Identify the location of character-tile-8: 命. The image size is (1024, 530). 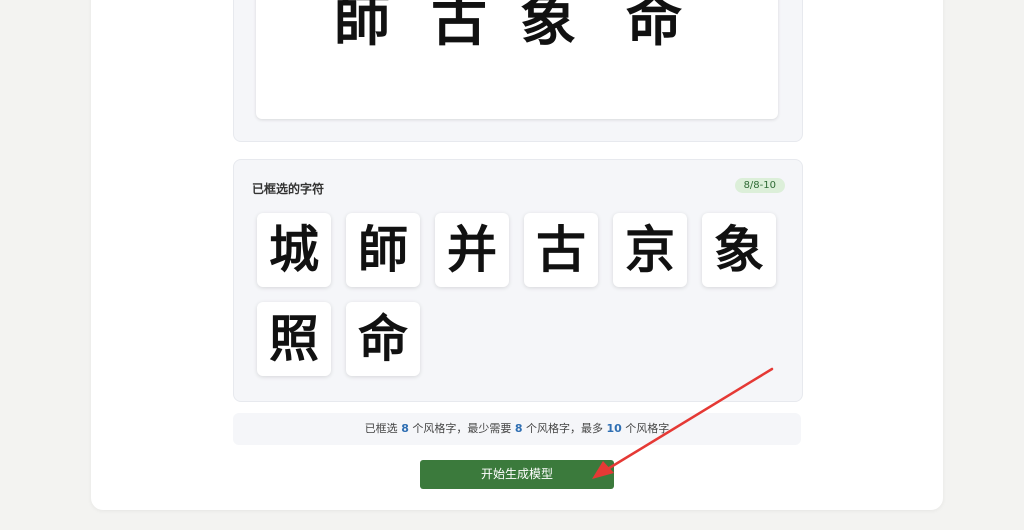
(383, 339).